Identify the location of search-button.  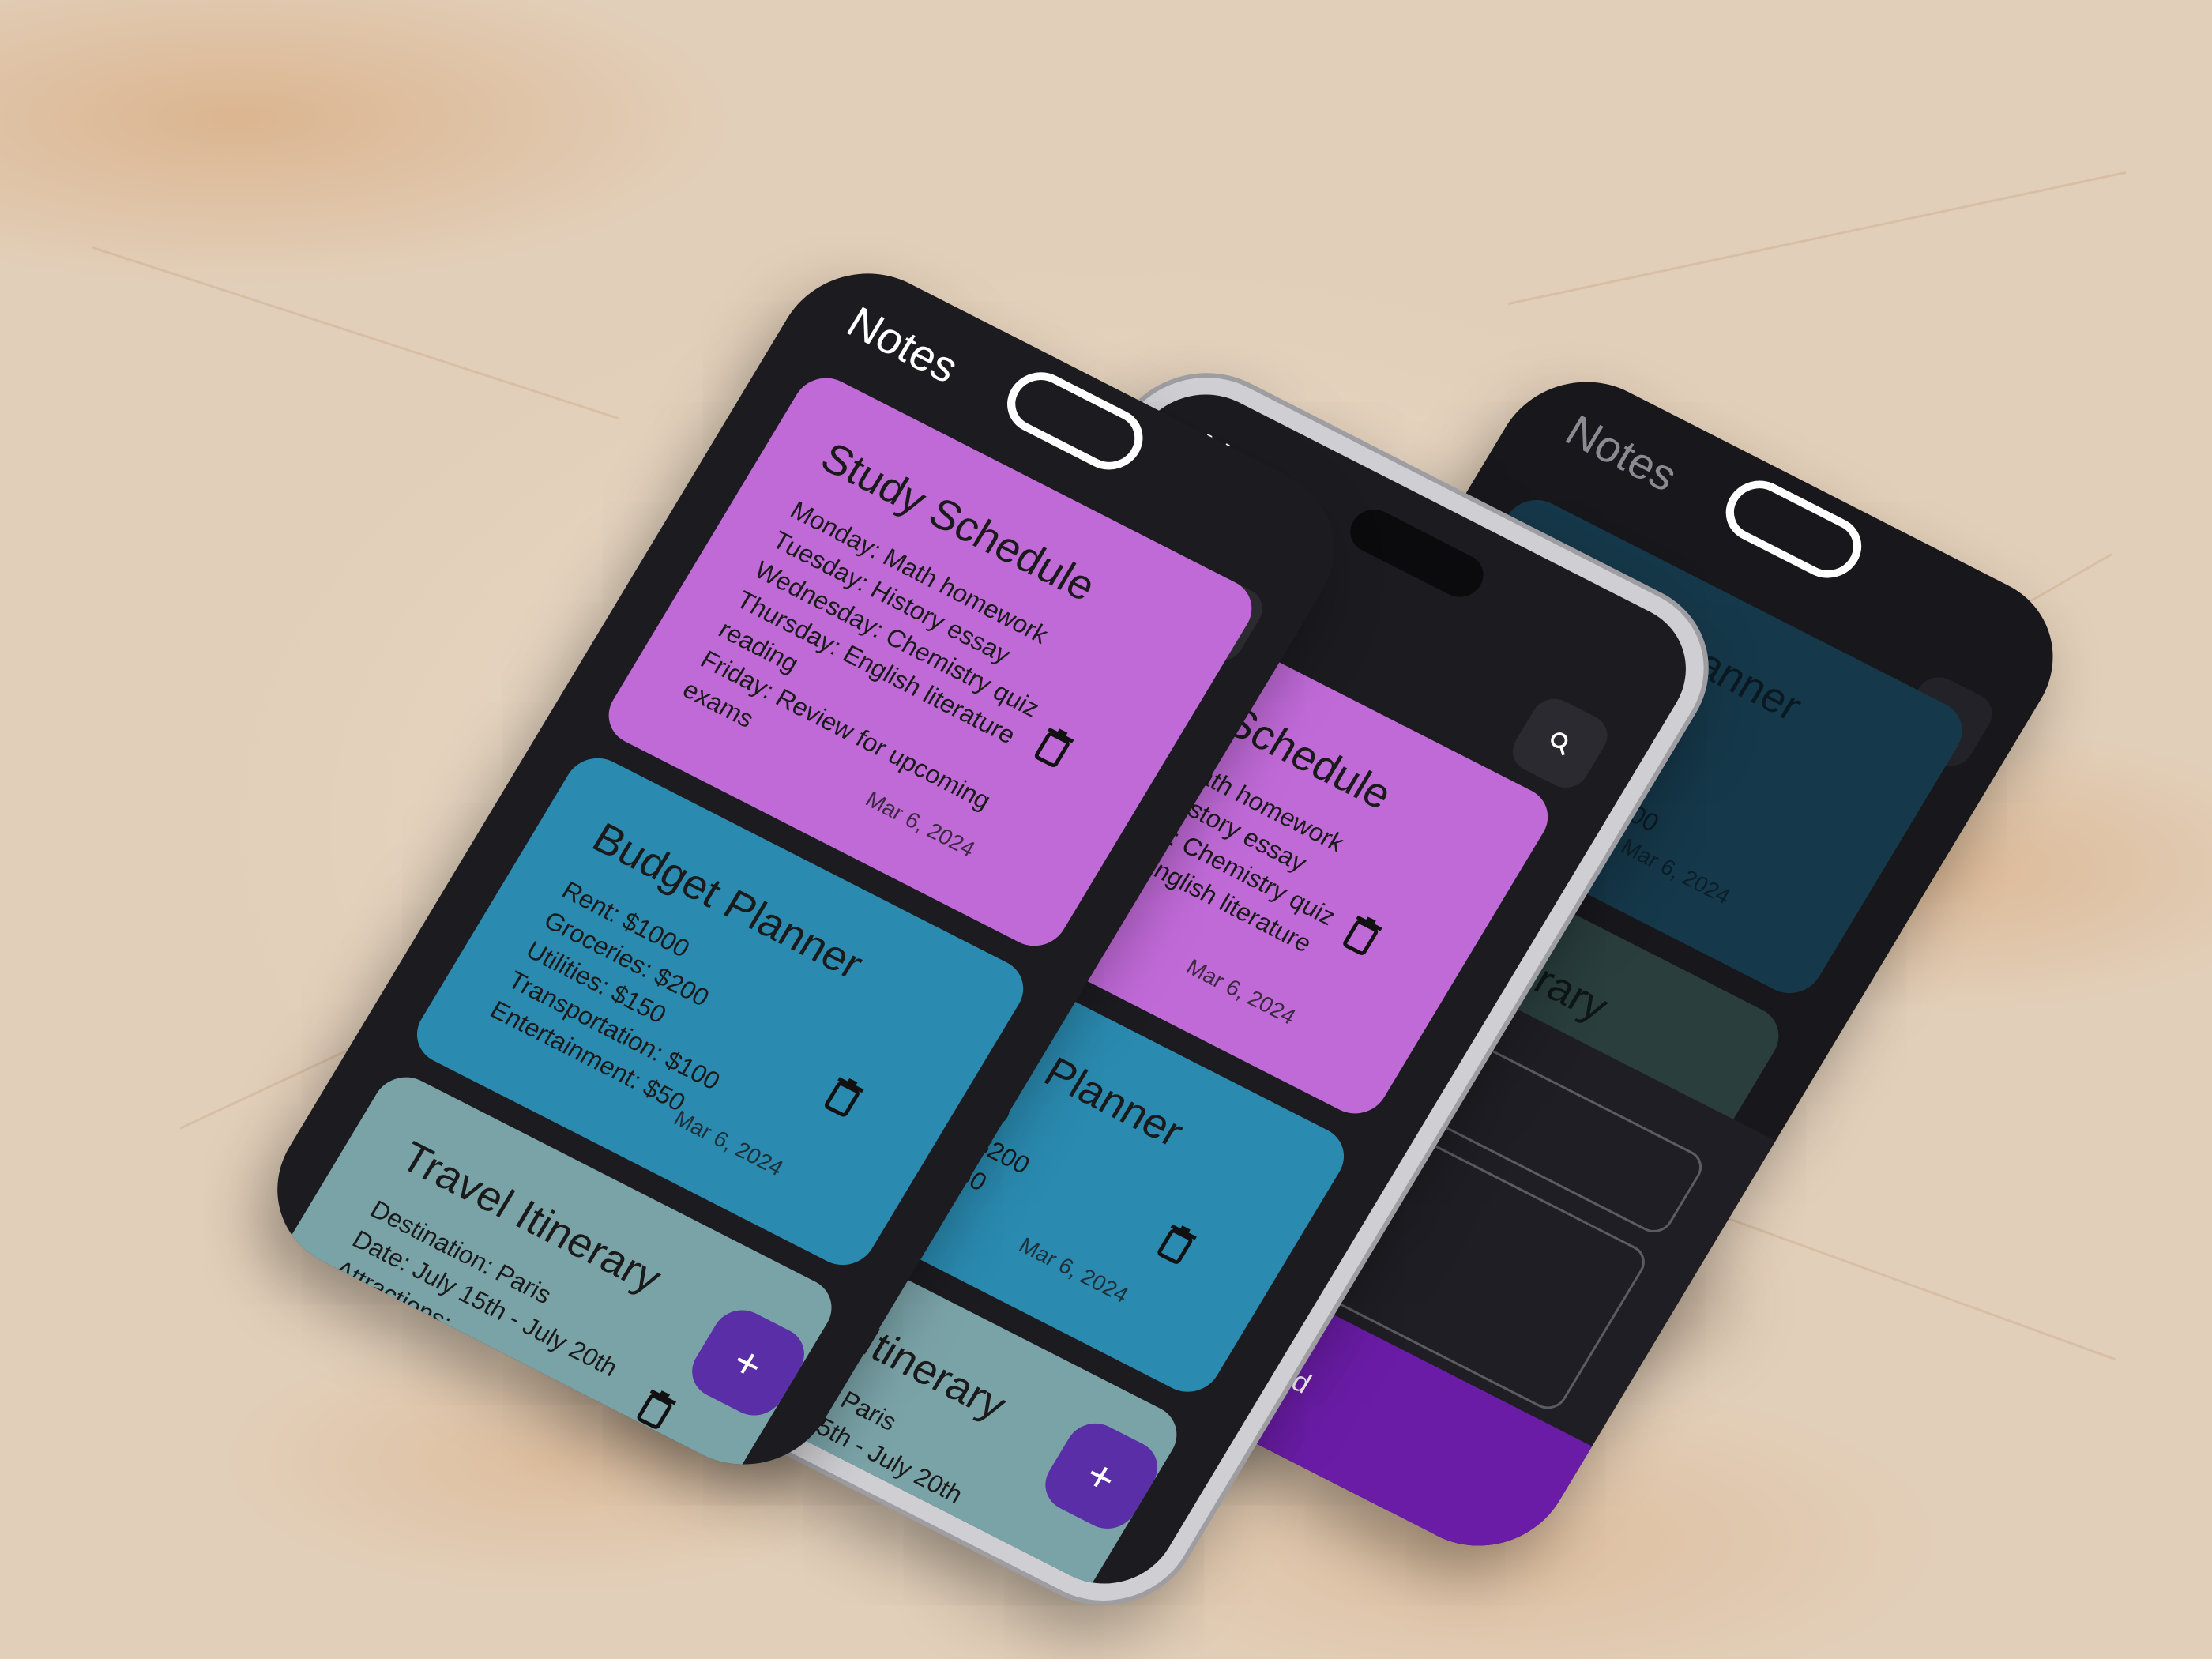
(1560, 744).